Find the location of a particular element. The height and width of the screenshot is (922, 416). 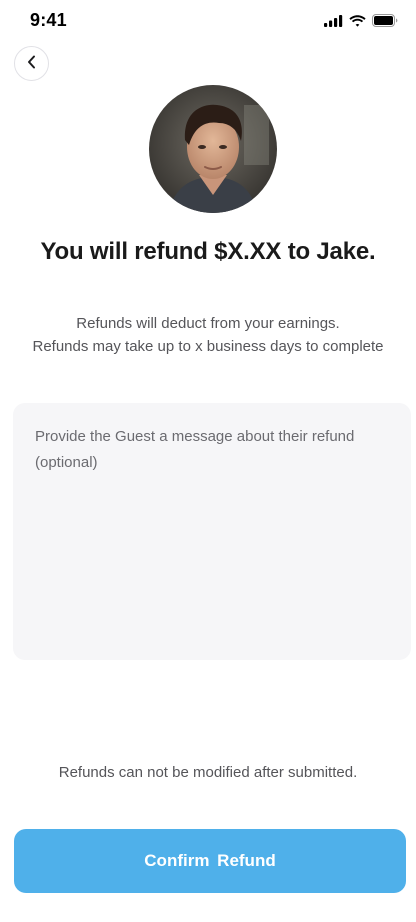

refund-title: You will refund $X.XX to Jake. is located at coordinates (208, 251).